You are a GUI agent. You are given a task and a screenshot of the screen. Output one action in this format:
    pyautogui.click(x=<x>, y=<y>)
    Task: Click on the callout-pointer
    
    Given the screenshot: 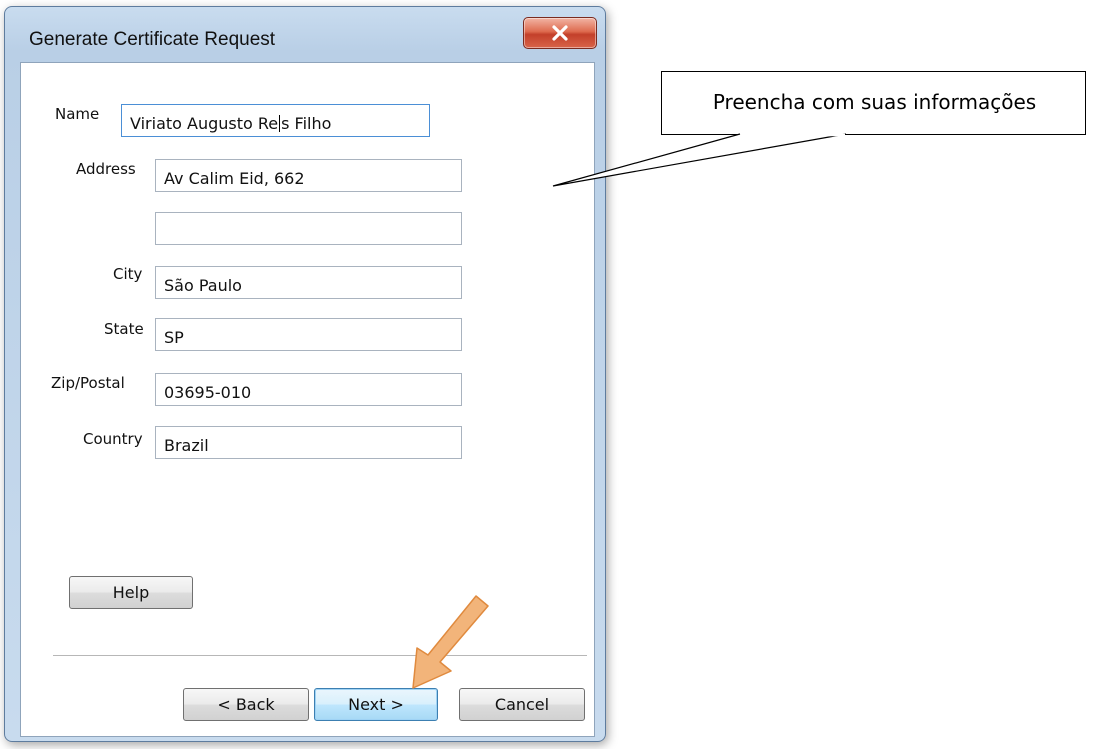 What is the action you would take?
    pyautogui.click(x=699, y=160)
    